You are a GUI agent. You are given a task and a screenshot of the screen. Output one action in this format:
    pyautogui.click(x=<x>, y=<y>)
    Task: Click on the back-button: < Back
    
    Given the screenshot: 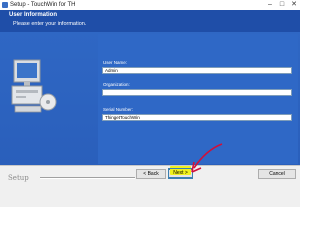 What is the action you would take?
    pyautogui.click(x=151, y=174)
    